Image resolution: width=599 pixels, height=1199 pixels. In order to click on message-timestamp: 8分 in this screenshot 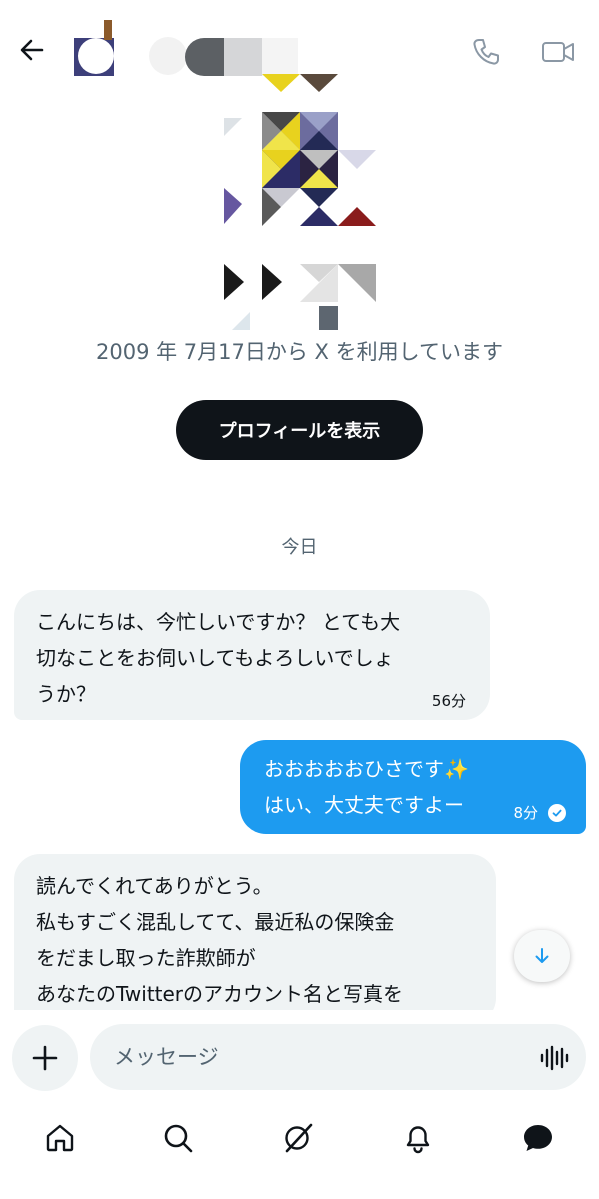, I will do `click(525, 813)`.